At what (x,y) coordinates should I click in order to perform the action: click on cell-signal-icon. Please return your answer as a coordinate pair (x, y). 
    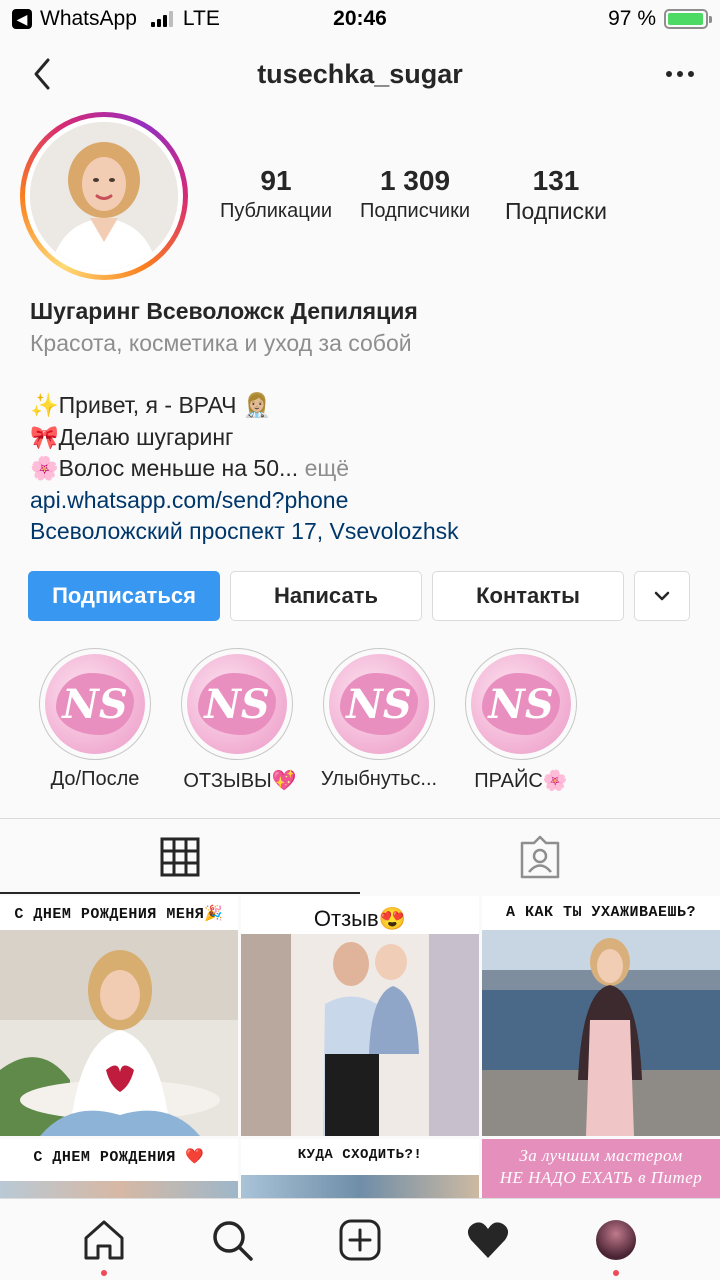
    Looking at the image, I should click on (161, 19).